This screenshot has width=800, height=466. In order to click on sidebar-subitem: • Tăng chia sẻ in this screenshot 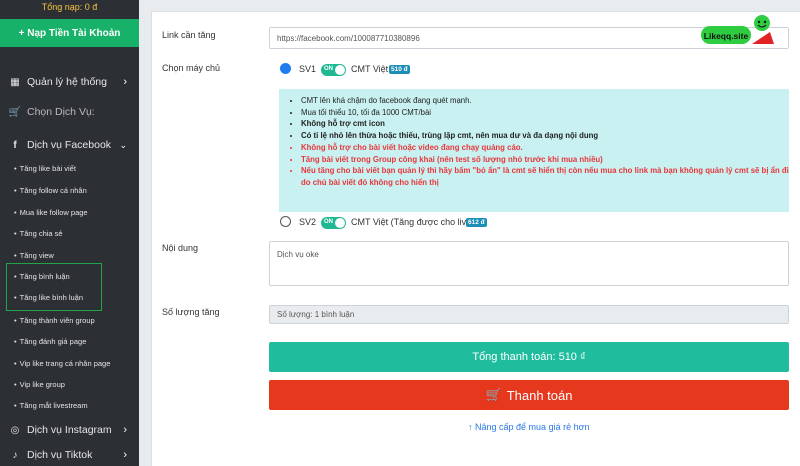, I will do `click(38, 233)`.